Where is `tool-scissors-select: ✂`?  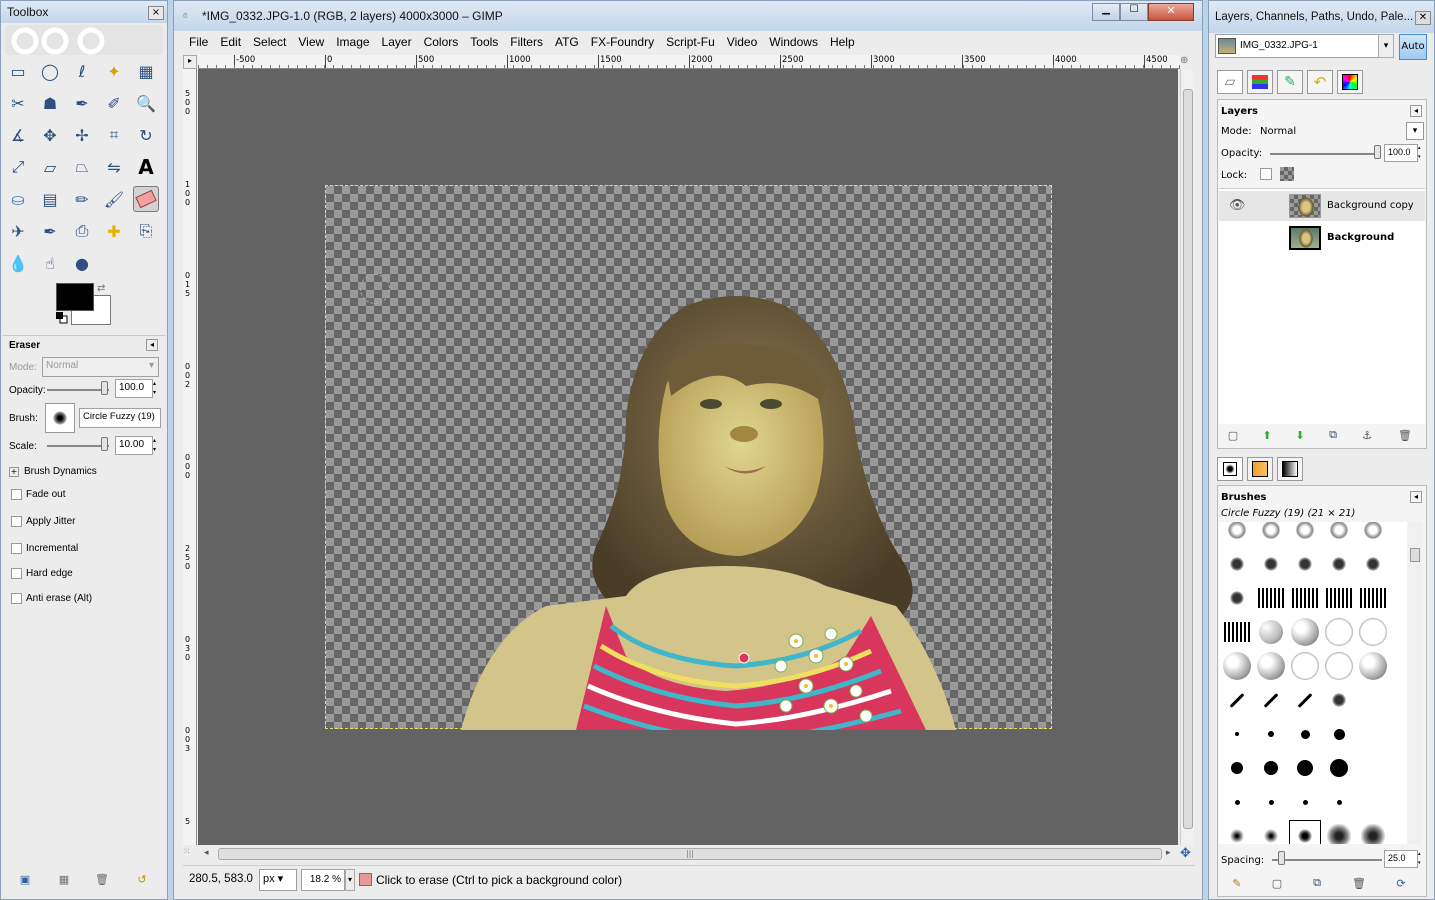
tool-scissors-select: ✂ is located at coordinates (18, 103).